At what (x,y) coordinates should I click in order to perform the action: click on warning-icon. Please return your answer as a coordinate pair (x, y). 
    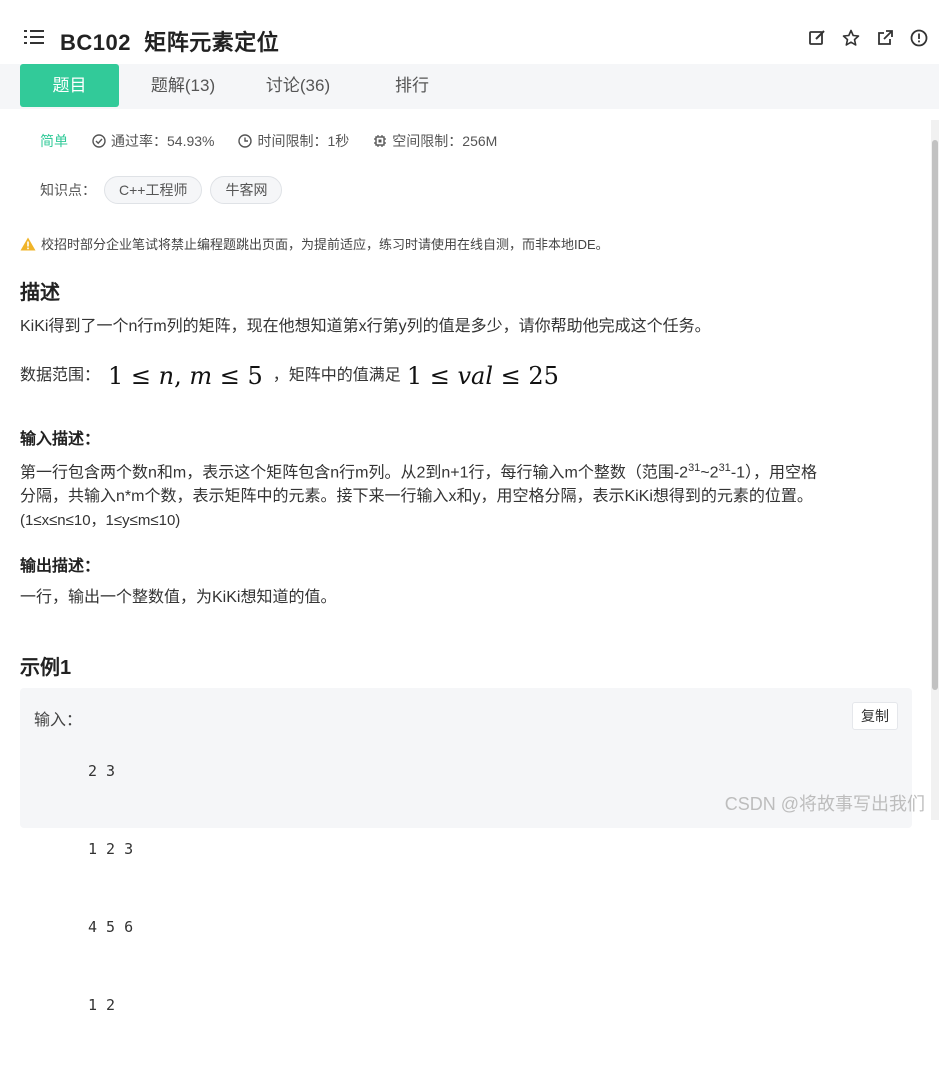
    Looking at the image, I should click on (28, 243).